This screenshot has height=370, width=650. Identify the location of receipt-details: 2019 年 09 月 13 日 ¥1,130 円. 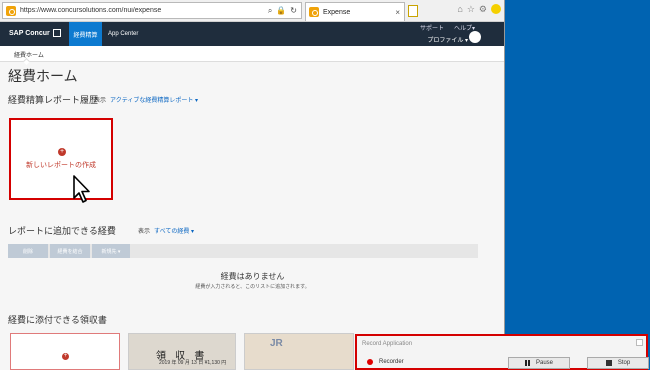
(193, 363).